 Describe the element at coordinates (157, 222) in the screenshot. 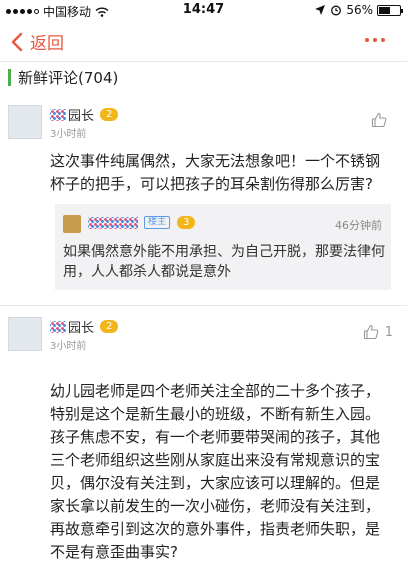

I see `owner-tag: 楼主` at that location.